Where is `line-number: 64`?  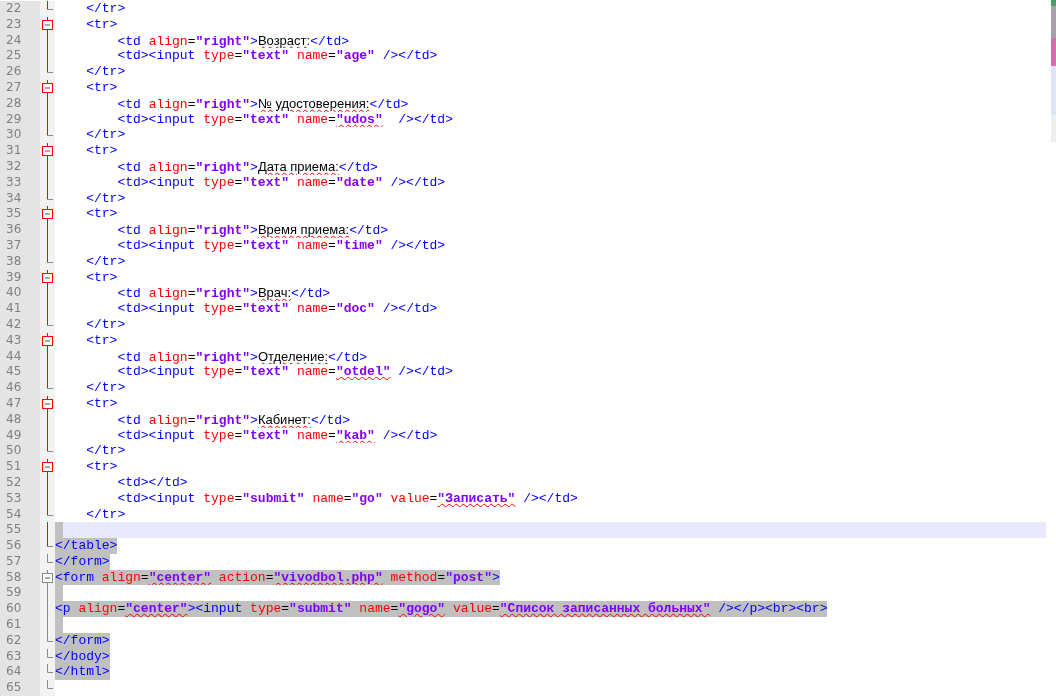 line-number: 64 is located at coordinates (20, 672).